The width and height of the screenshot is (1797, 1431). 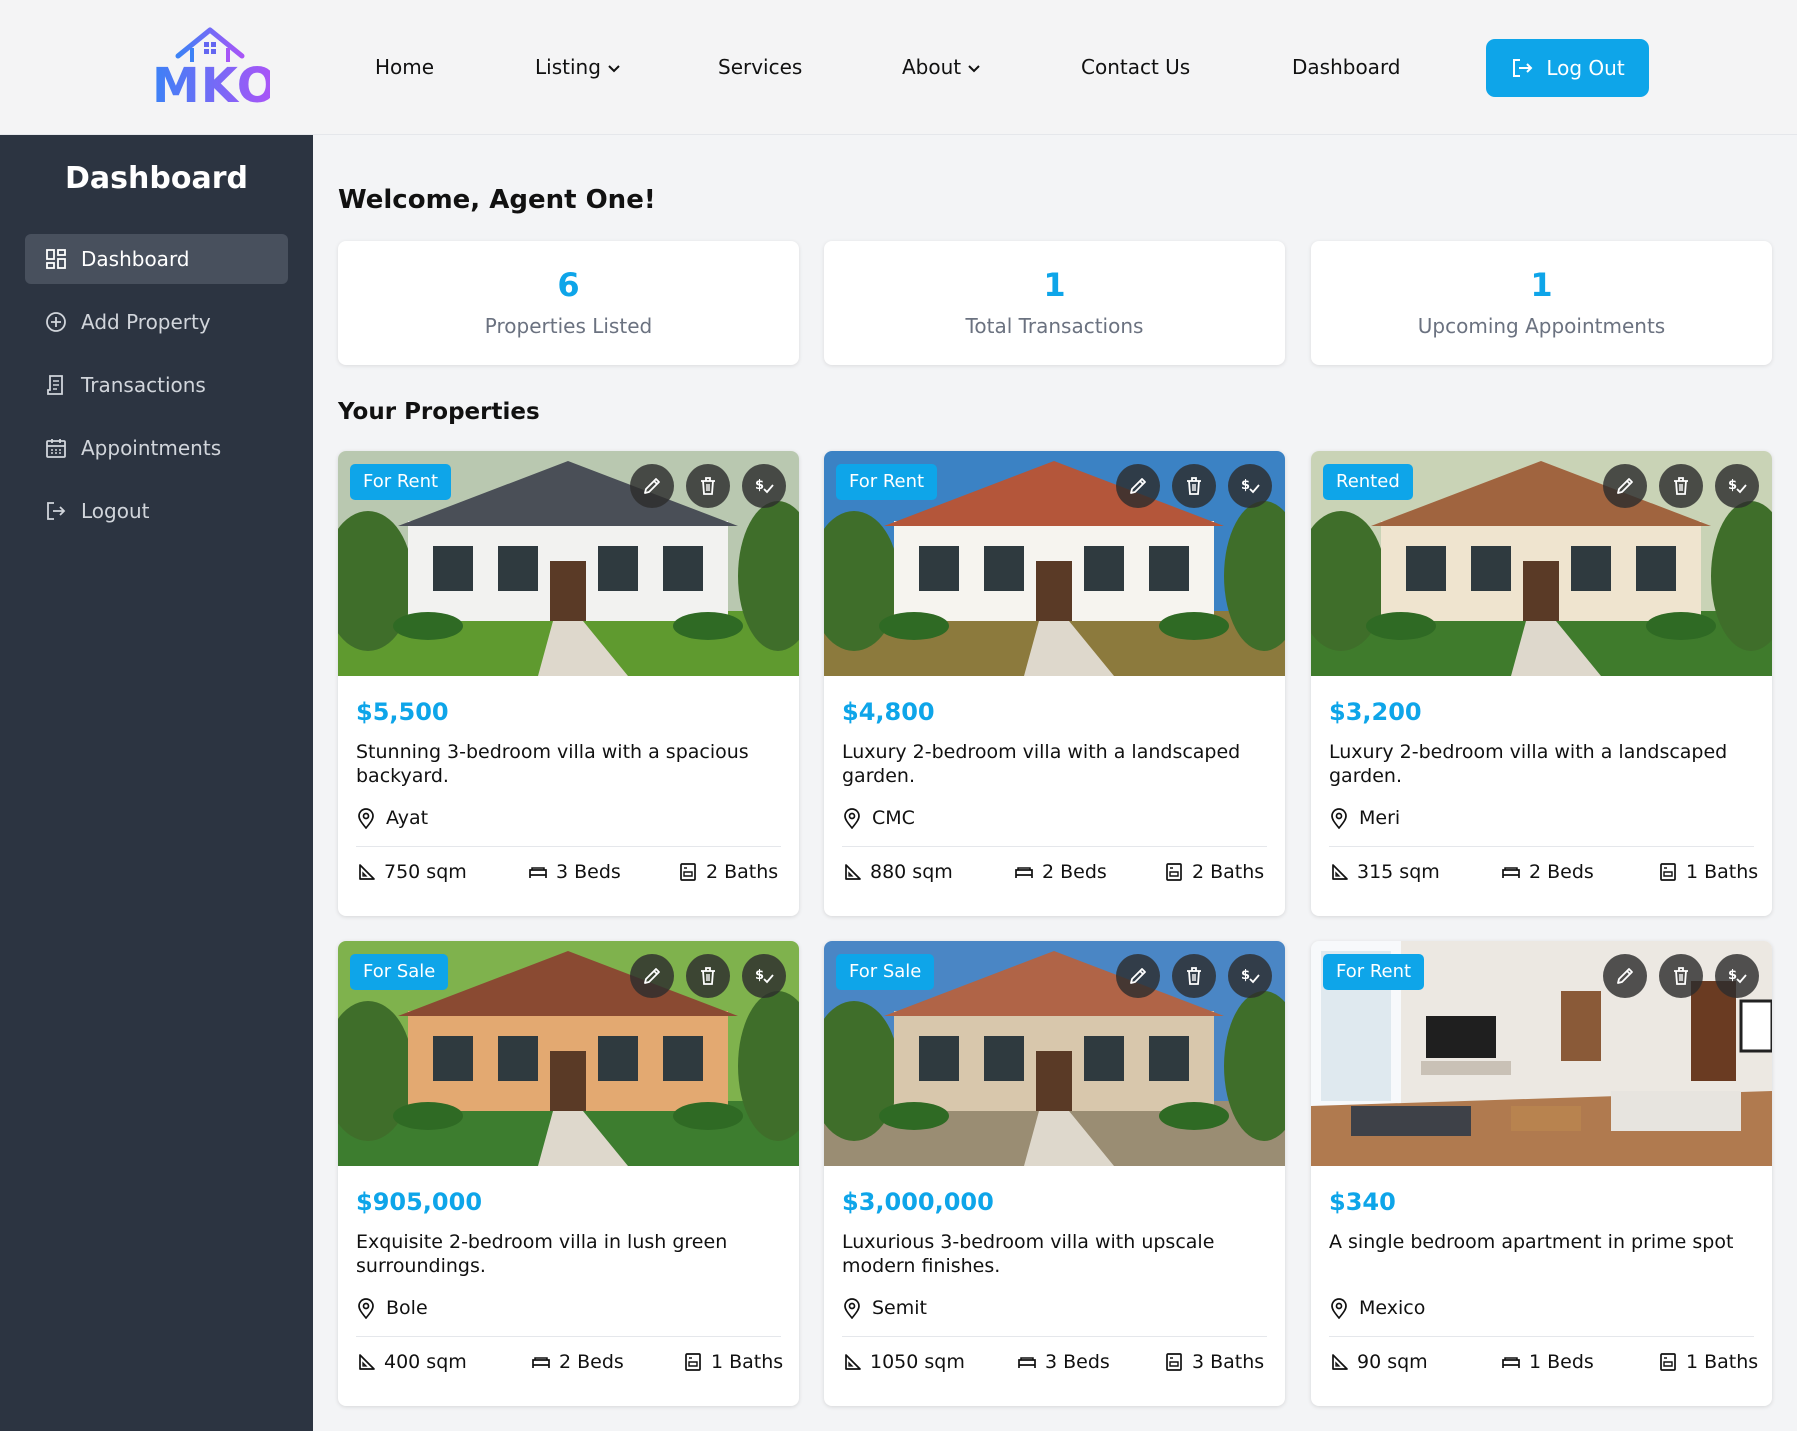 What do you see at coordinates (1531, 1242) in the screenshot?
I see `property-description: A single bedroom apartment in prime spot` at bounding box center [1531, 1242].